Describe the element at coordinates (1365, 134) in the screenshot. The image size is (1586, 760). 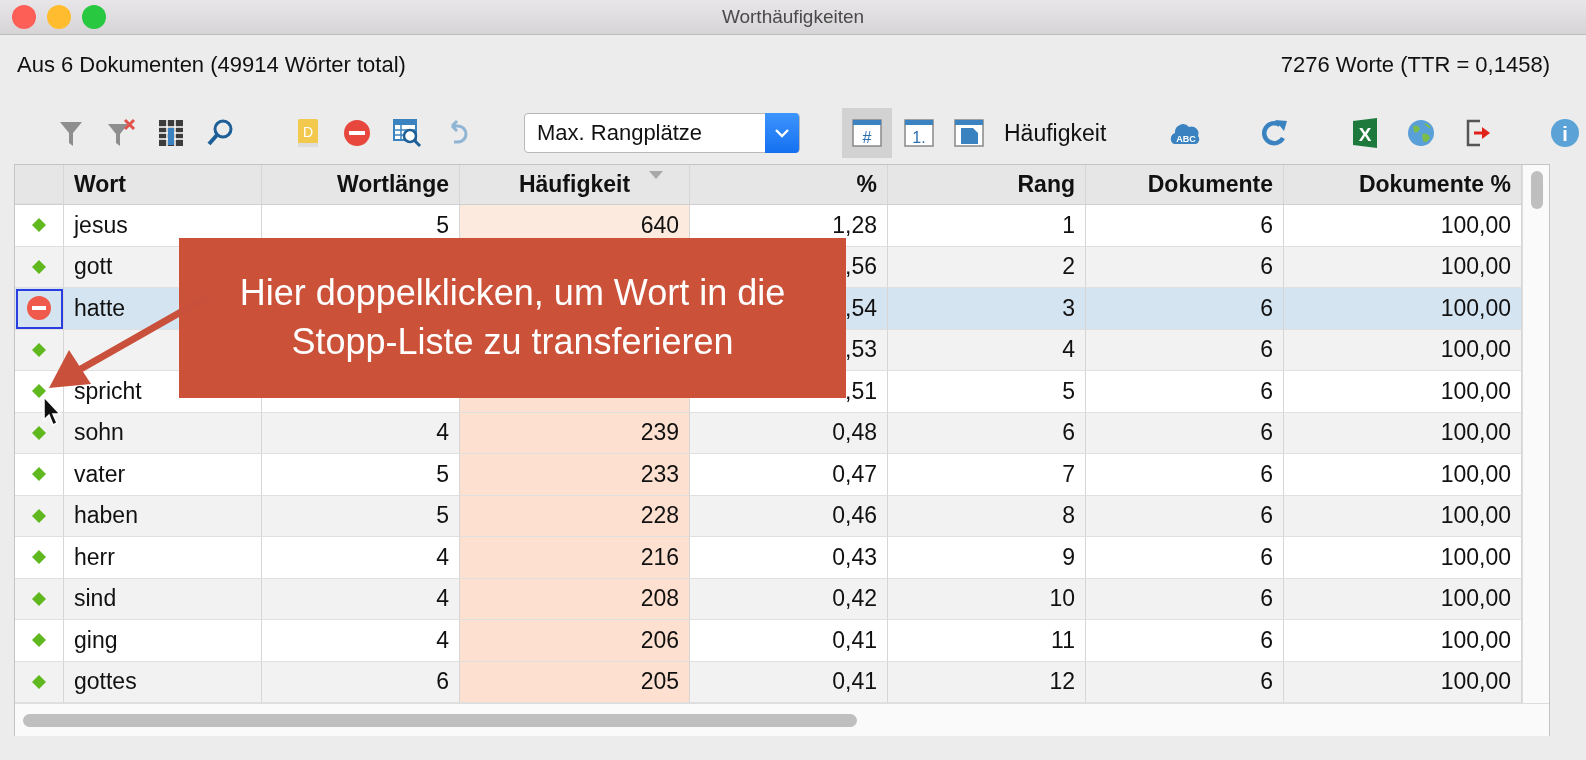
I see `icon-glyph: X` at that location.